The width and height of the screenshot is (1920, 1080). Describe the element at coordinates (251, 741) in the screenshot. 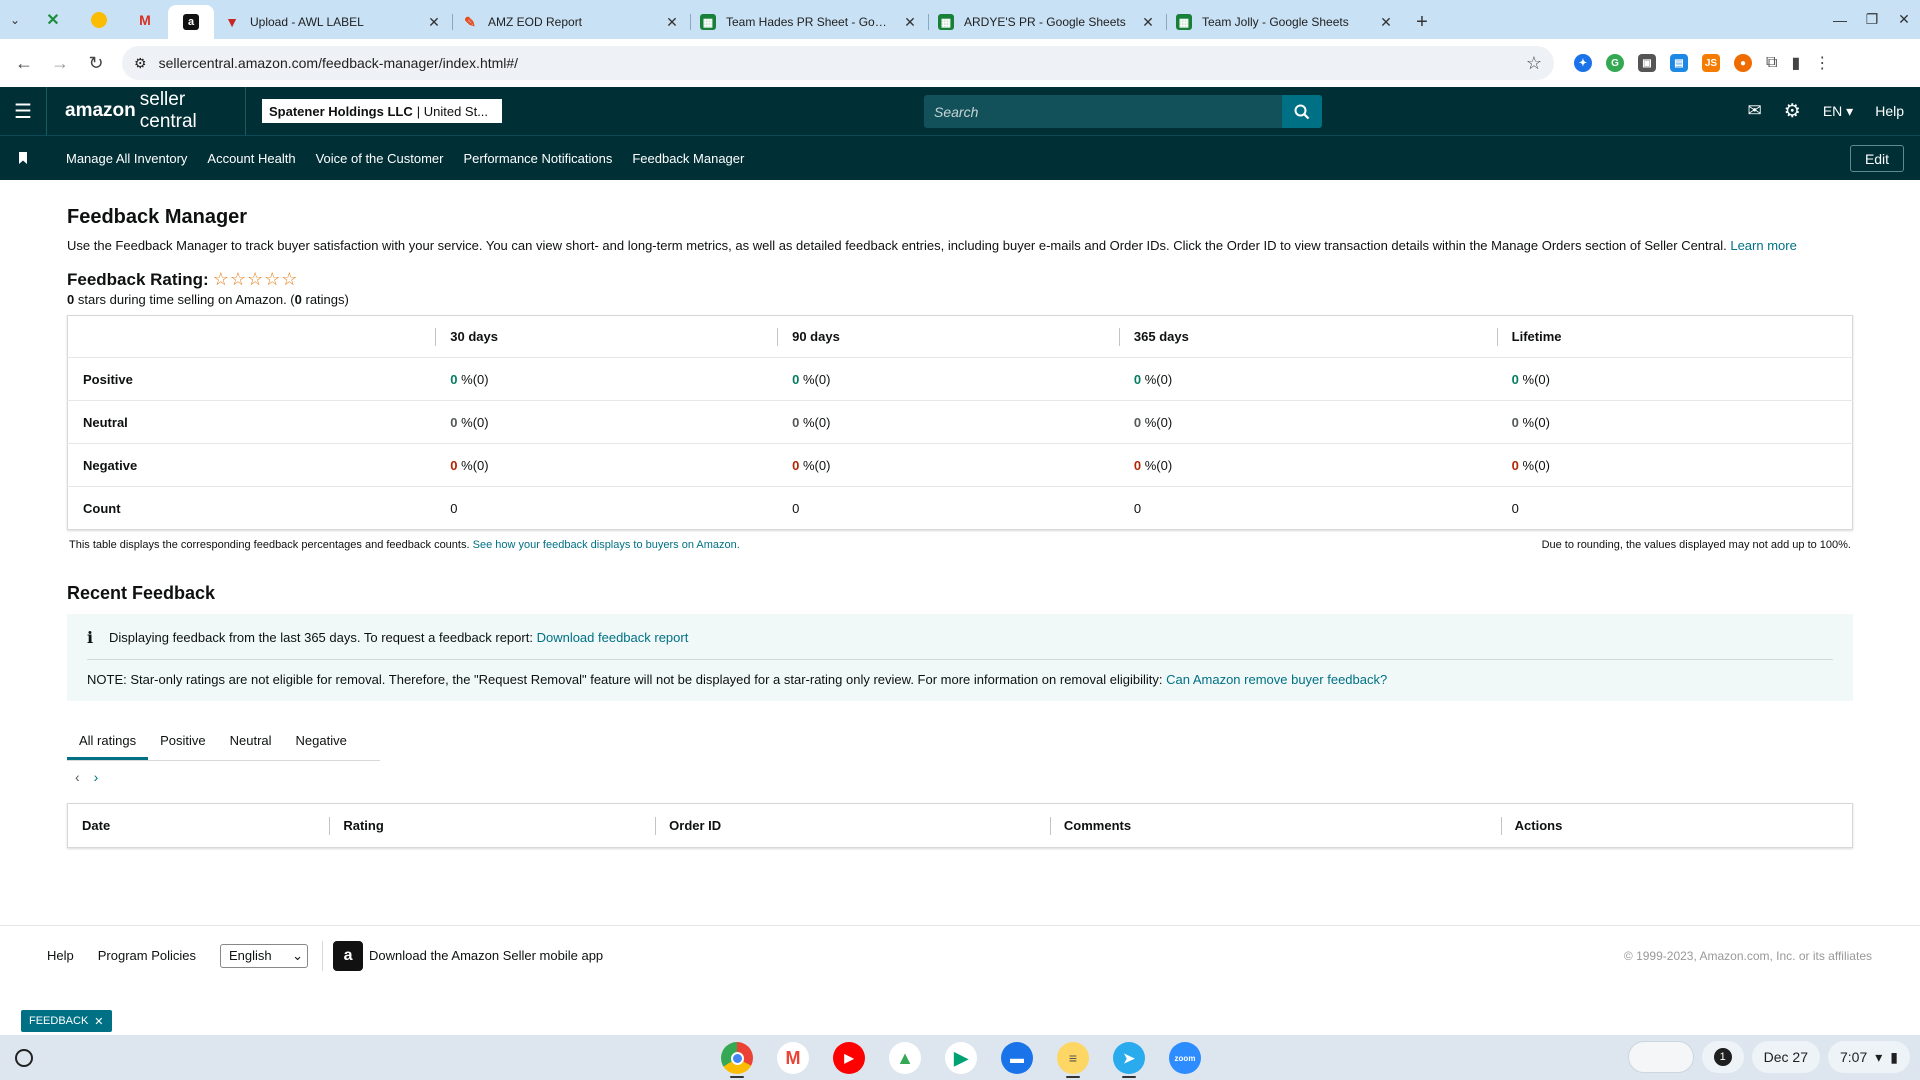

I see `tab-neutral: Neutral` at that location.